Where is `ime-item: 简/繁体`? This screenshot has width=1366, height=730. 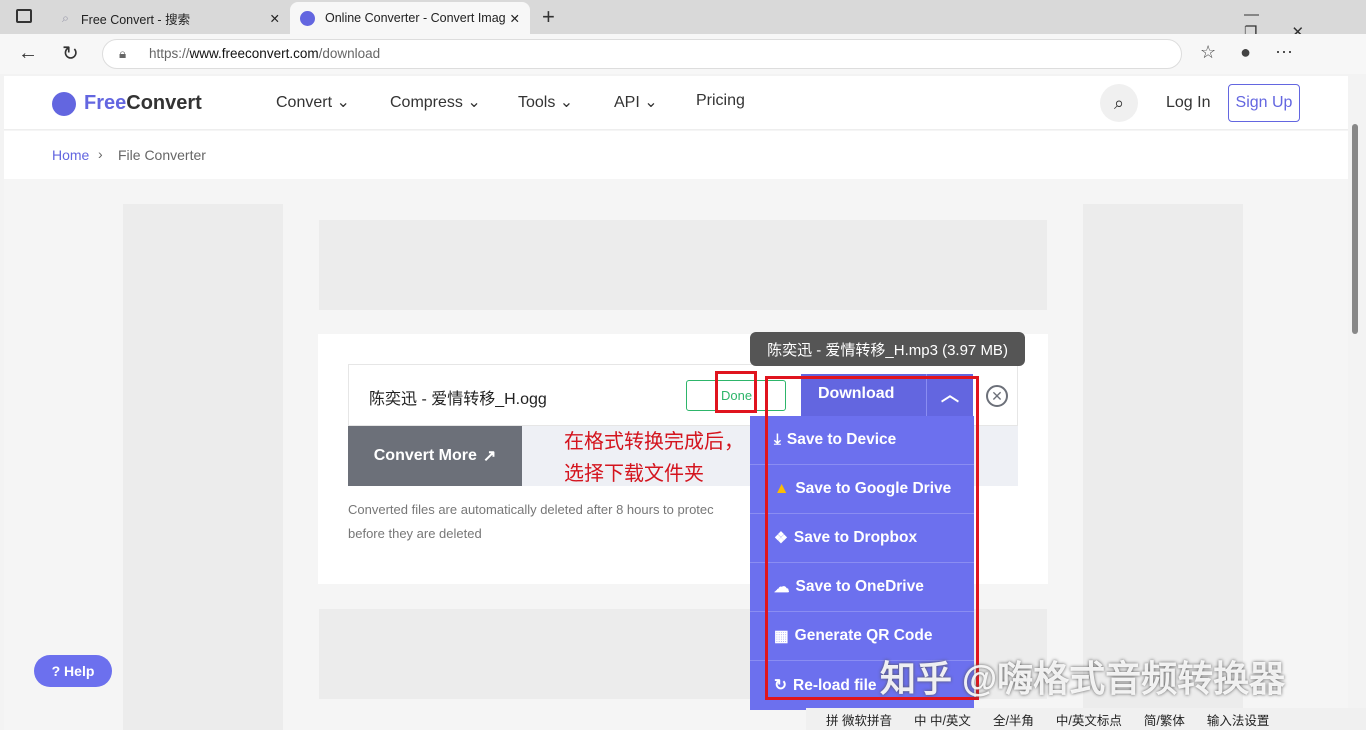
ime-item: 简/繁体 is located at coordinates (1164, 719).